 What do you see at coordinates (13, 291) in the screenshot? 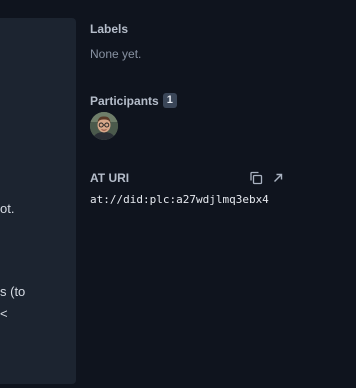
I see `content-text-fragment: s (to` at bounding box center [13, 291].